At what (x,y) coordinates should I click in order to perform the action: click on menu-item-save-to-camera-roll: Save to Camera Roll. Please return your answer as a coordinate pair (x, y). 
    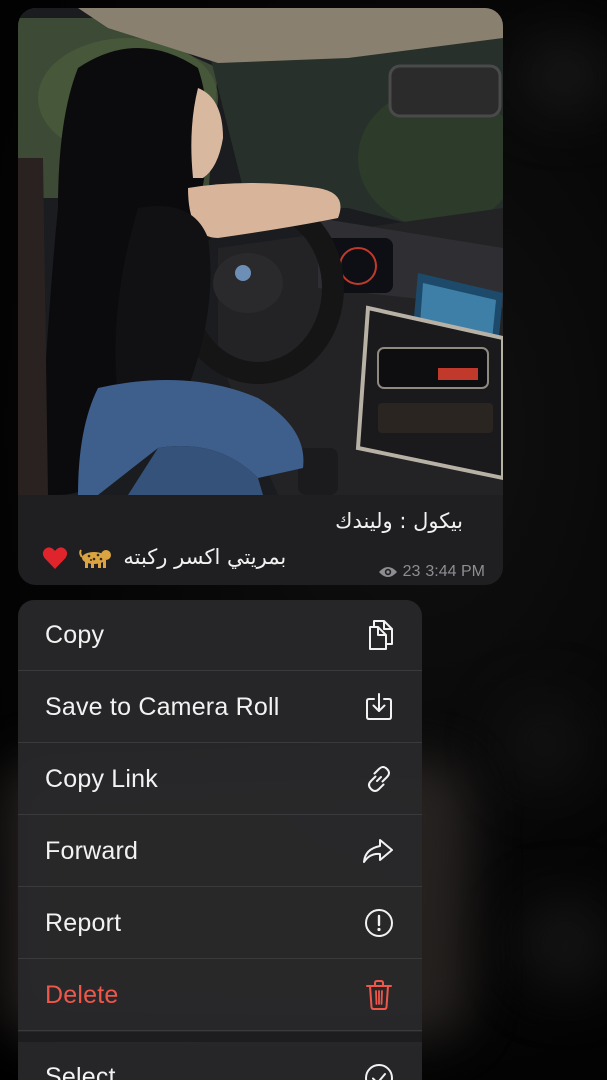
    Looking at the image, I should click on (220, 707).